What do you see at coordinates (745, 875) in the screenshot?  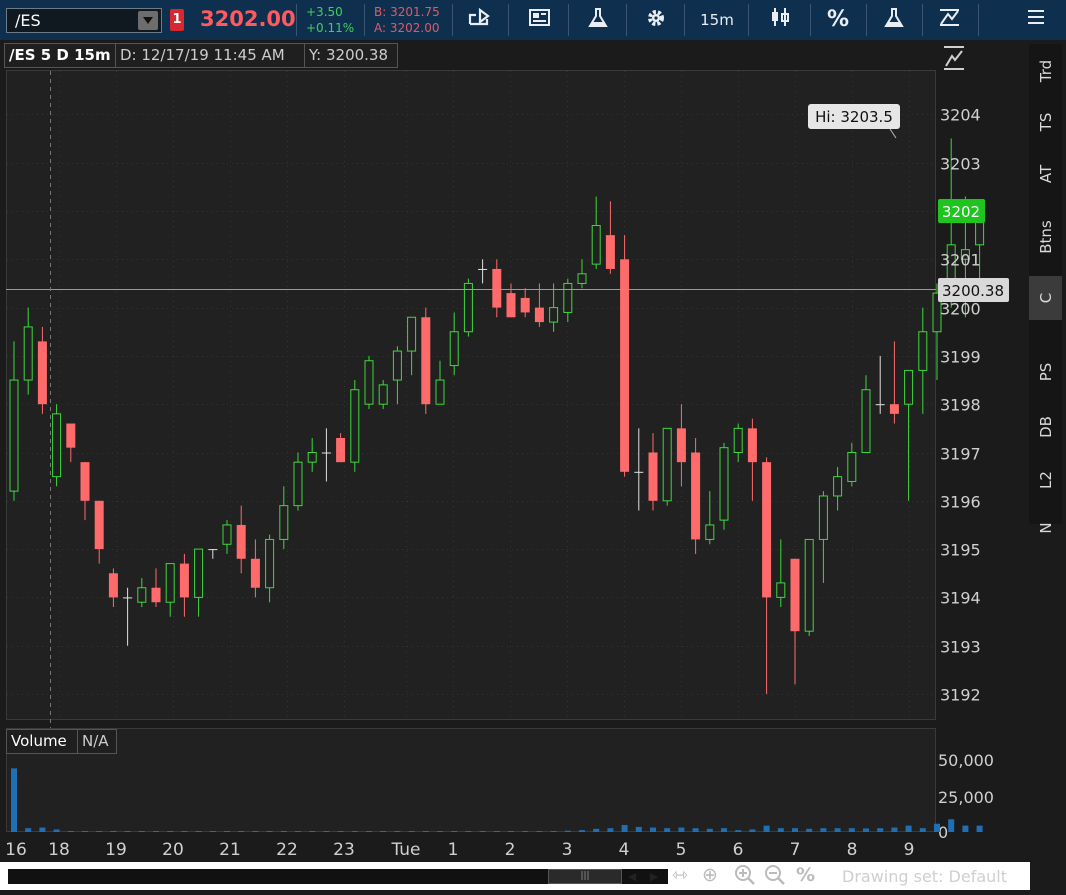 I see `zoom-in-icon` at bounding box center [745, 875].